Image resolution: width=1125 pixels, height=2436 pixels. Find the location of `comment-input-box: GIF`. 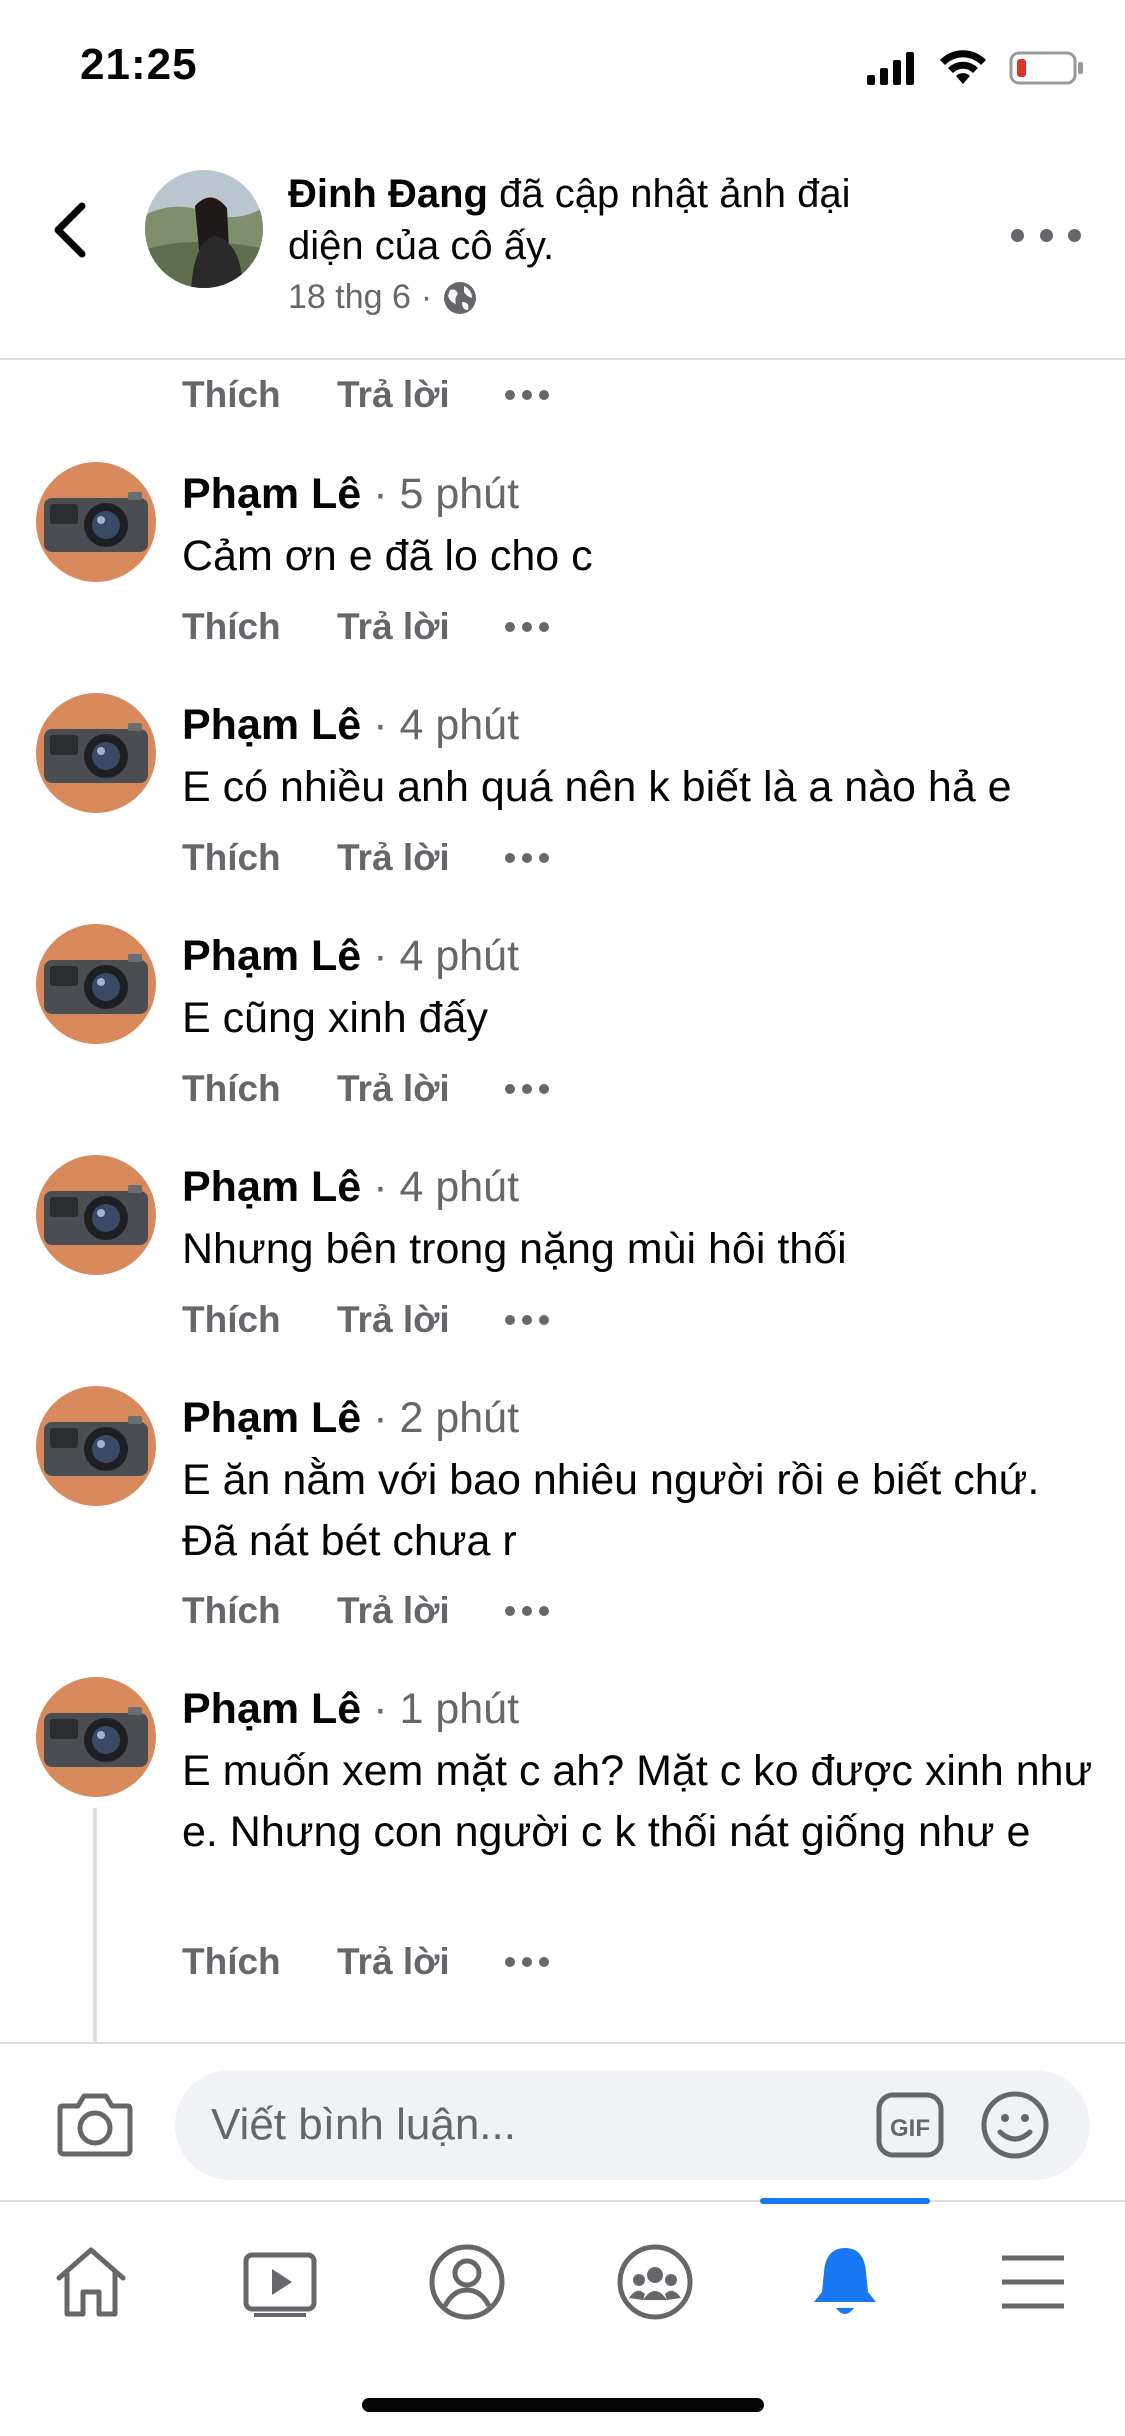

comment-input-box: GIF is located at coordinates (632, 2125).